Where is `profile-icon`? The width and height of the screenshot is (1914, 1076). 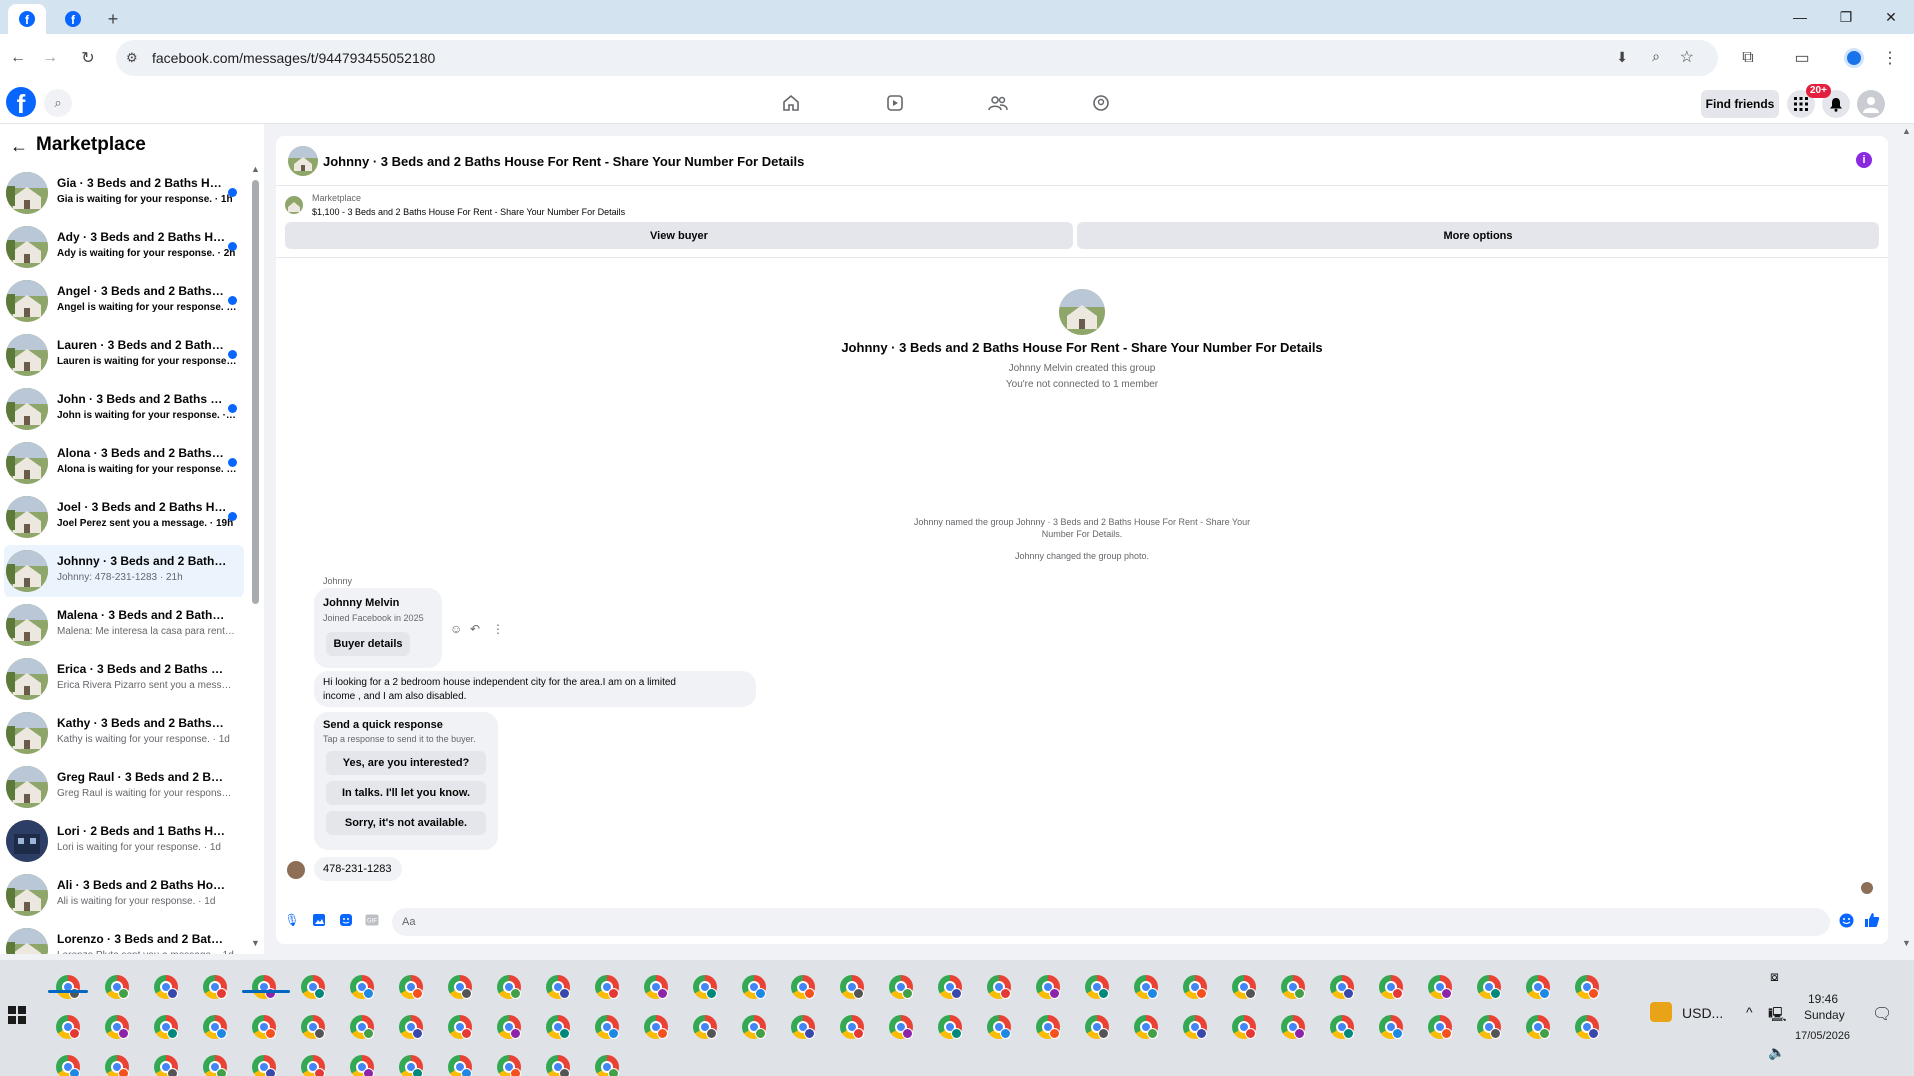 profile-icon is located at coordinates (1854, 58).